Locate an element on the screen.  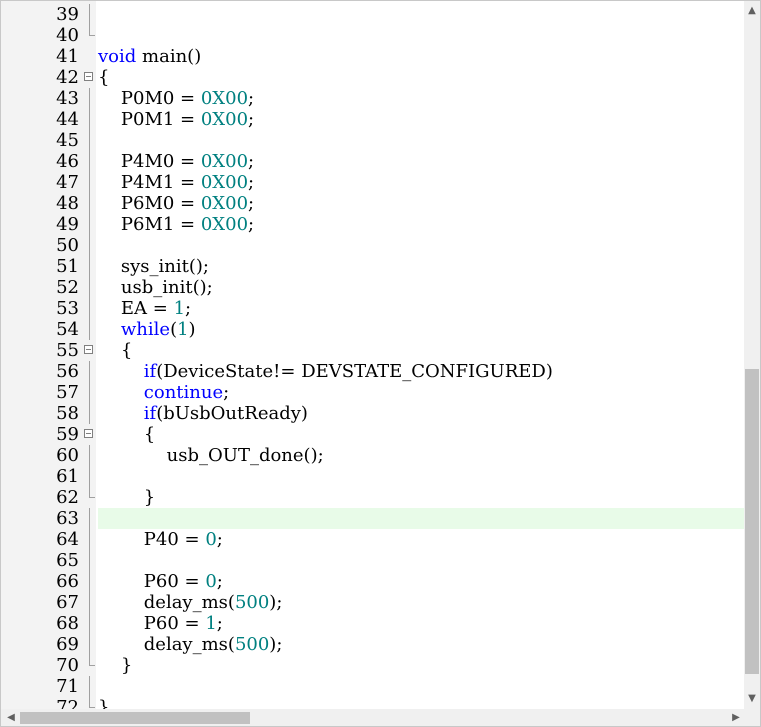
code-line: 63 is located at coordinates (373, 518).